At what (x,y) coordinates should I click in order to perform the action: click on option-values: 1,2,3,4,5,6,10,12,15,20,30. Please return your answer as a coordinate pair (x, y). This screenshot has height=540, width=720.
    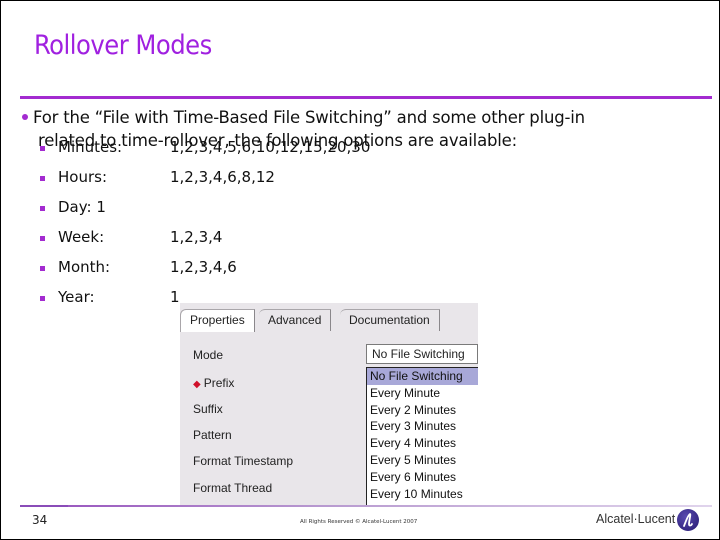
    Looking at the image, I should click on (270, 147).